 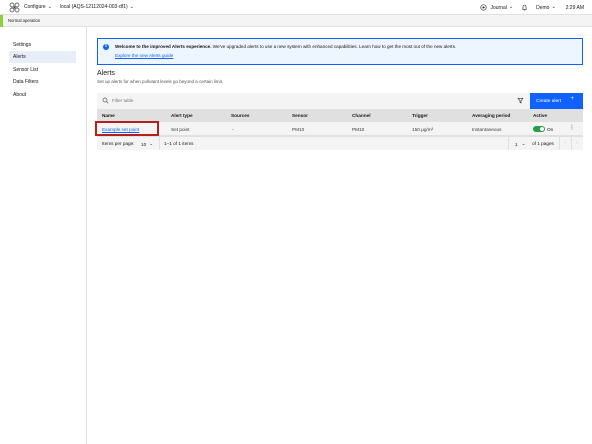 What do you see at coordinates (549, 101) in the screenshot?
I see `create-alert-label: Create alert` at bounding box center [549, 101].